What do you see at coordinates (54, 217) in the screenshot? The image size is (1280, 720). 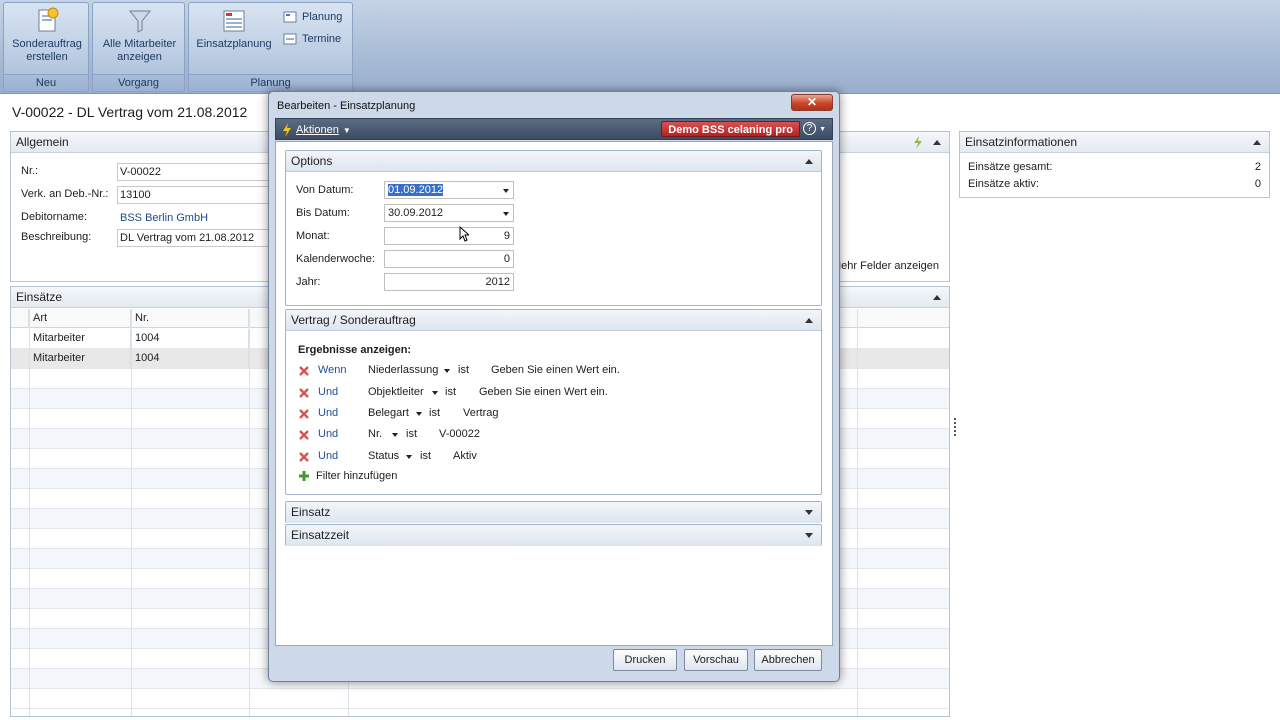 I see `field-label: Debitorname:` at bounding box center [54, 217].